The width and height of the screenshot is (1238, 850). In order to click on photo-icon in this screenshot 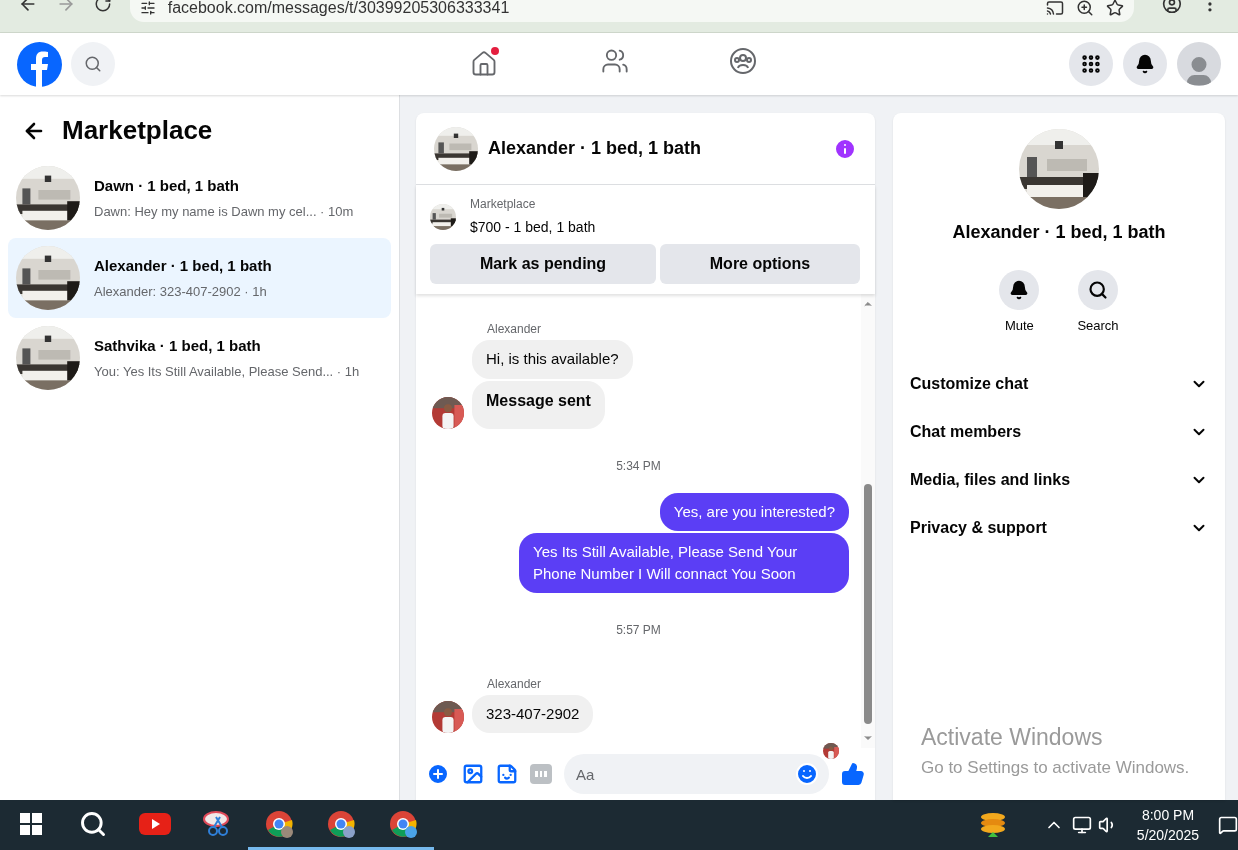, I will do `click(473, 774)`.